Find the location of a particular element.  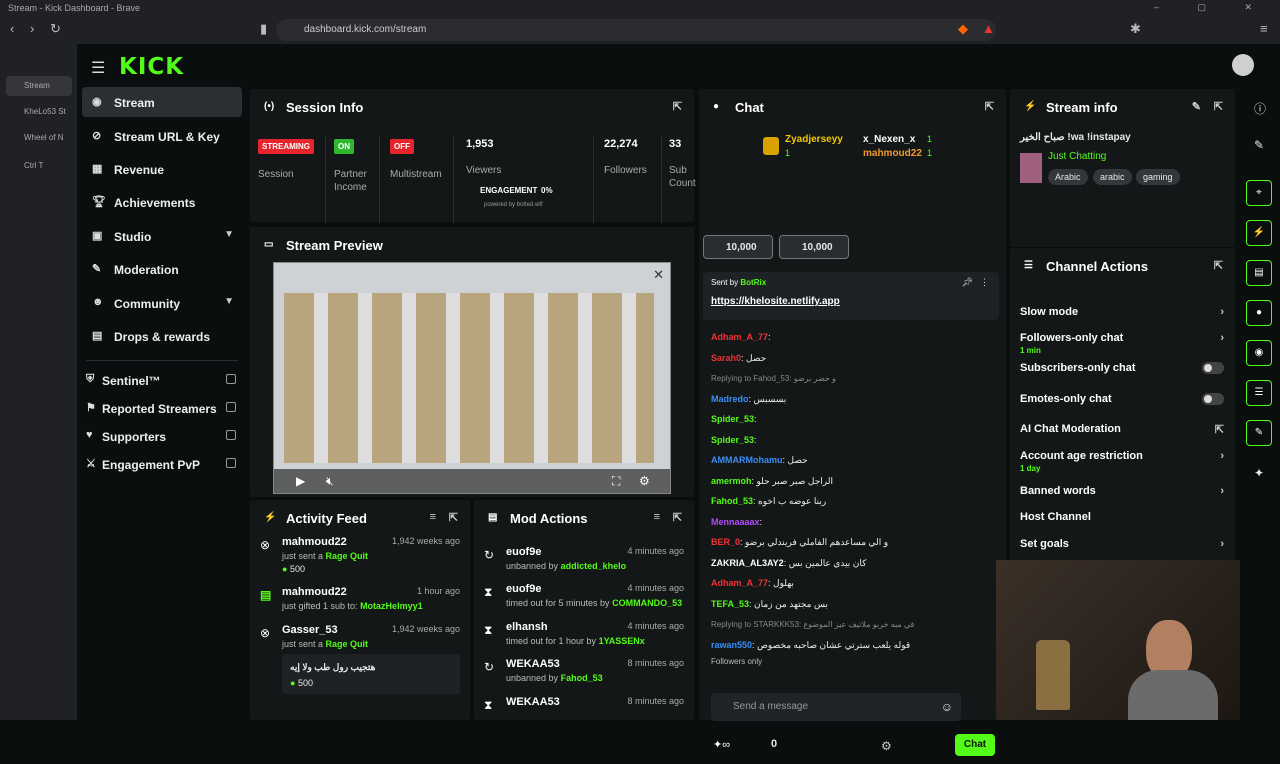

mute-icon: 🔇︎ is located at coordinates (330, 481).